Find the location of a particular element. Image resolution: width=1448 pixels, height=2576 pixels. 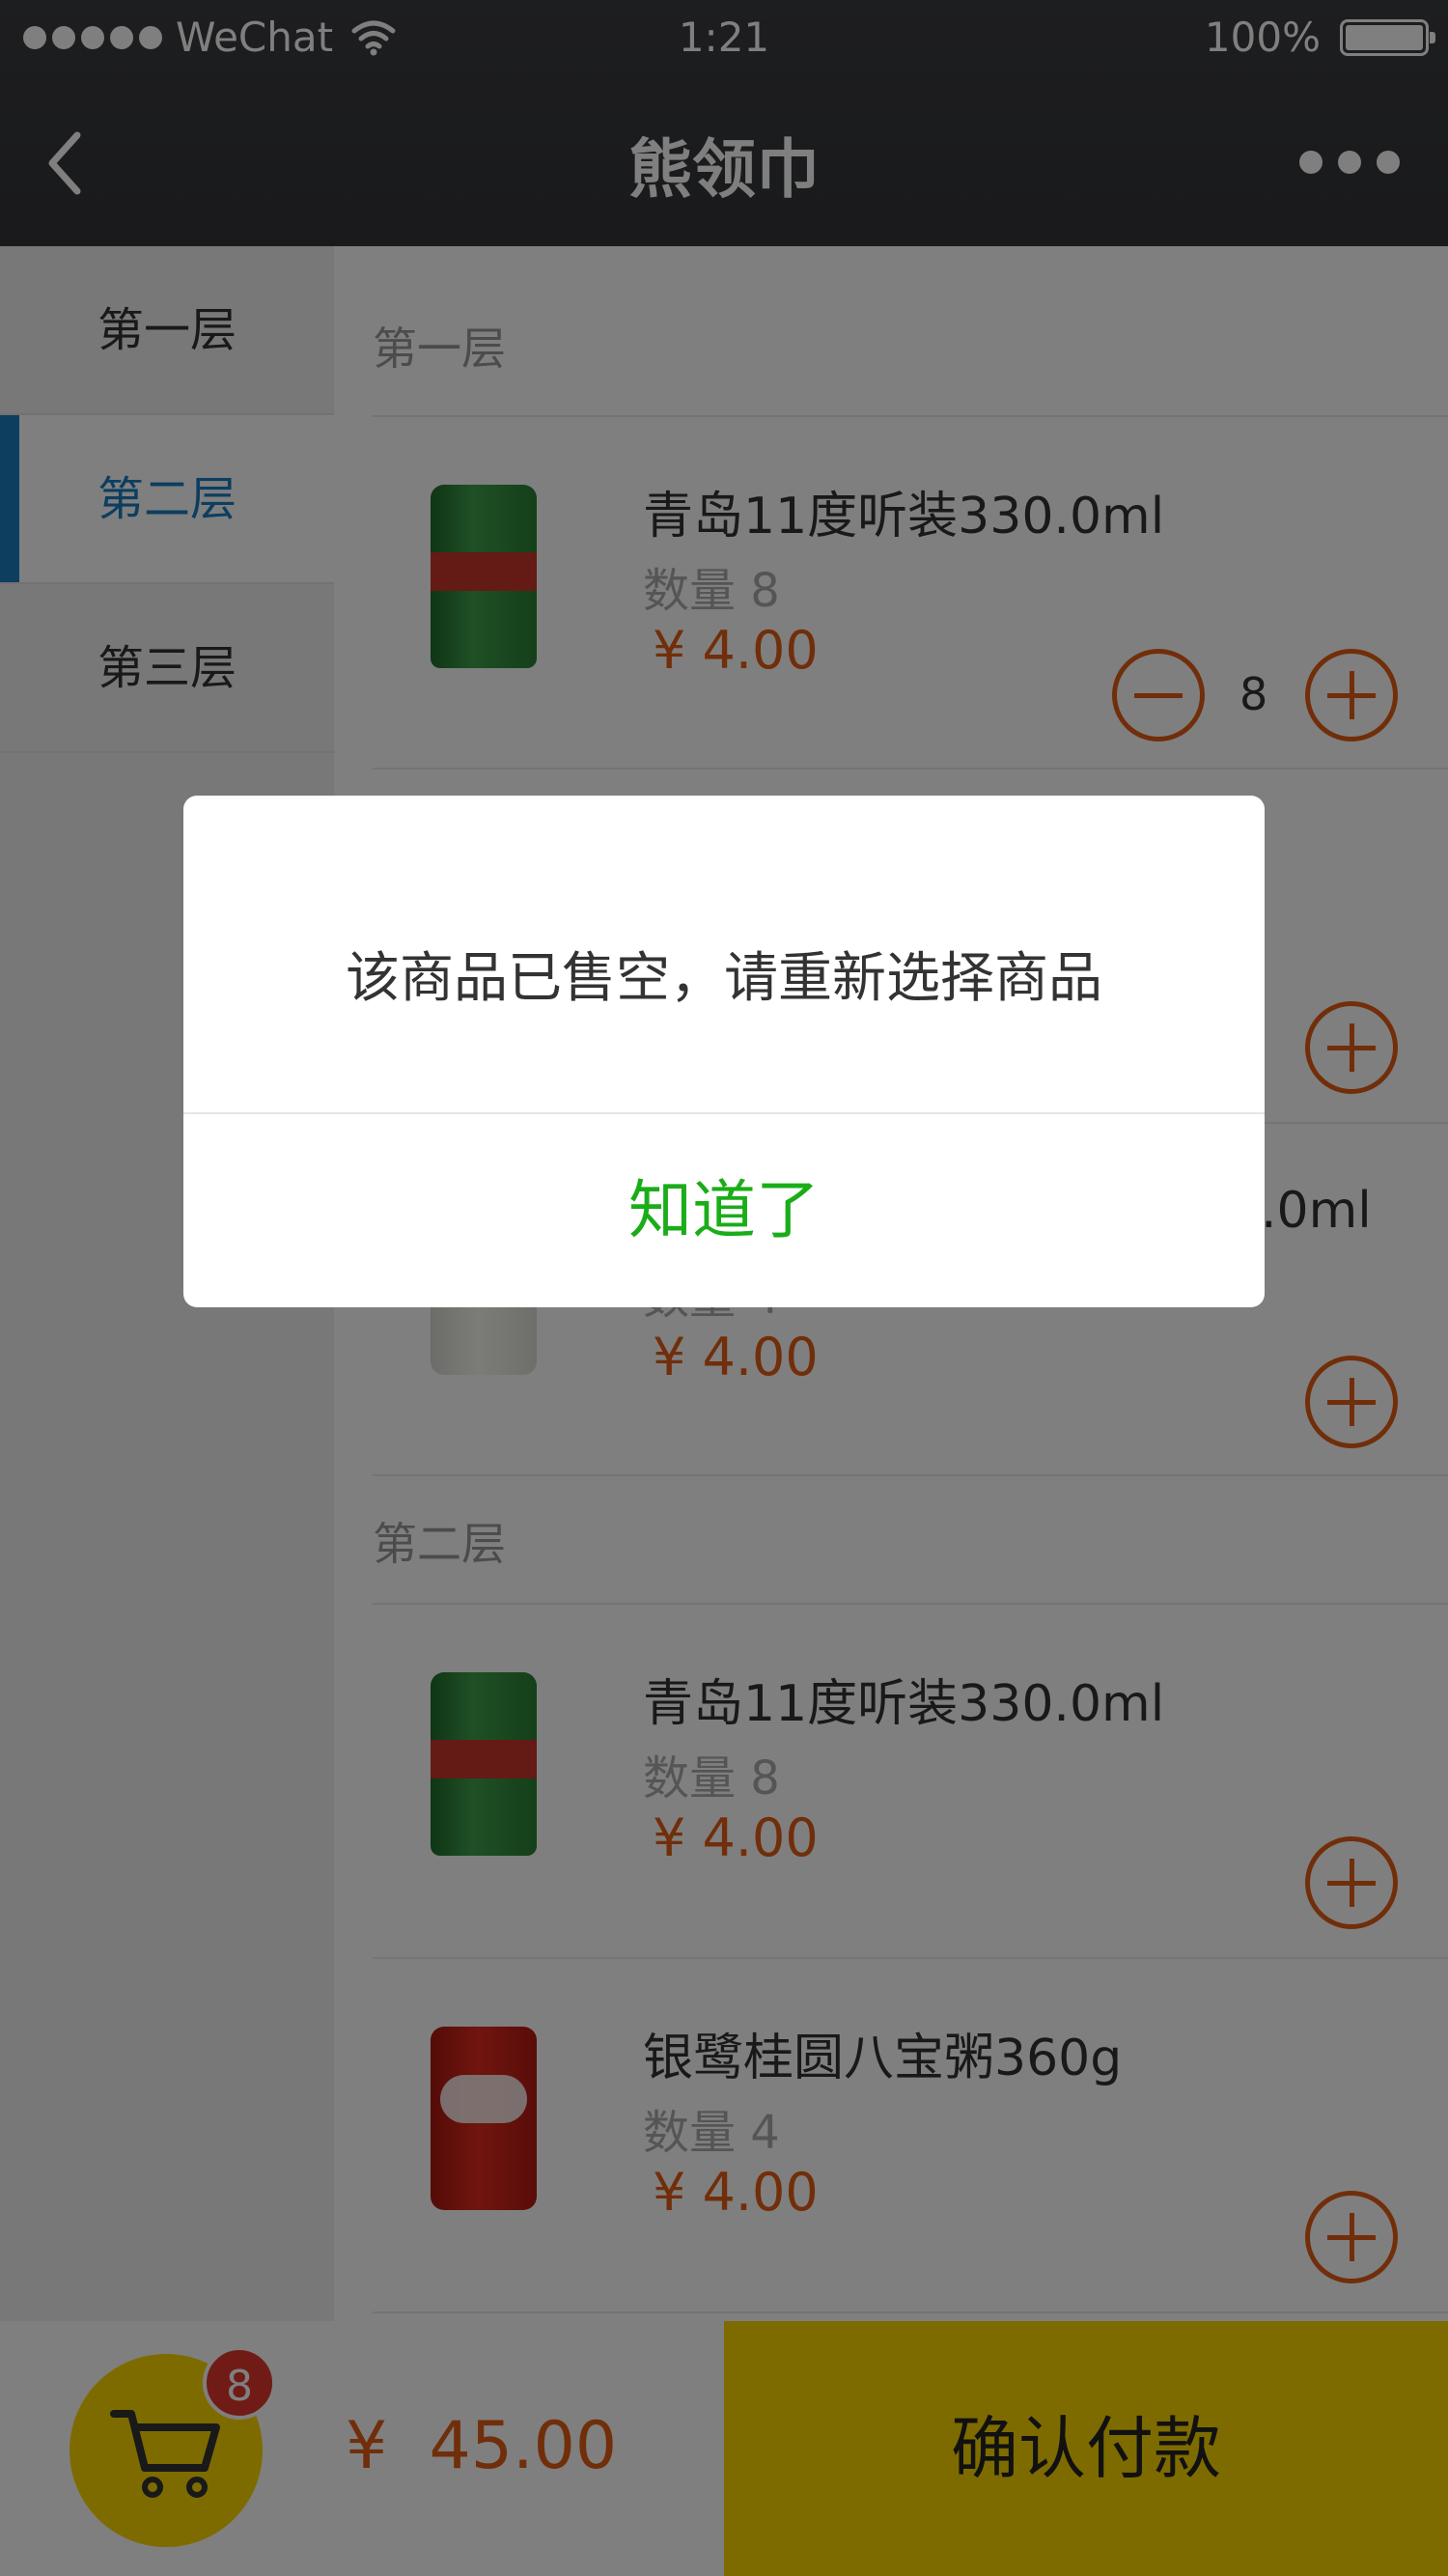

ok-button: 知道了 is located at coordinates (724, 1210).